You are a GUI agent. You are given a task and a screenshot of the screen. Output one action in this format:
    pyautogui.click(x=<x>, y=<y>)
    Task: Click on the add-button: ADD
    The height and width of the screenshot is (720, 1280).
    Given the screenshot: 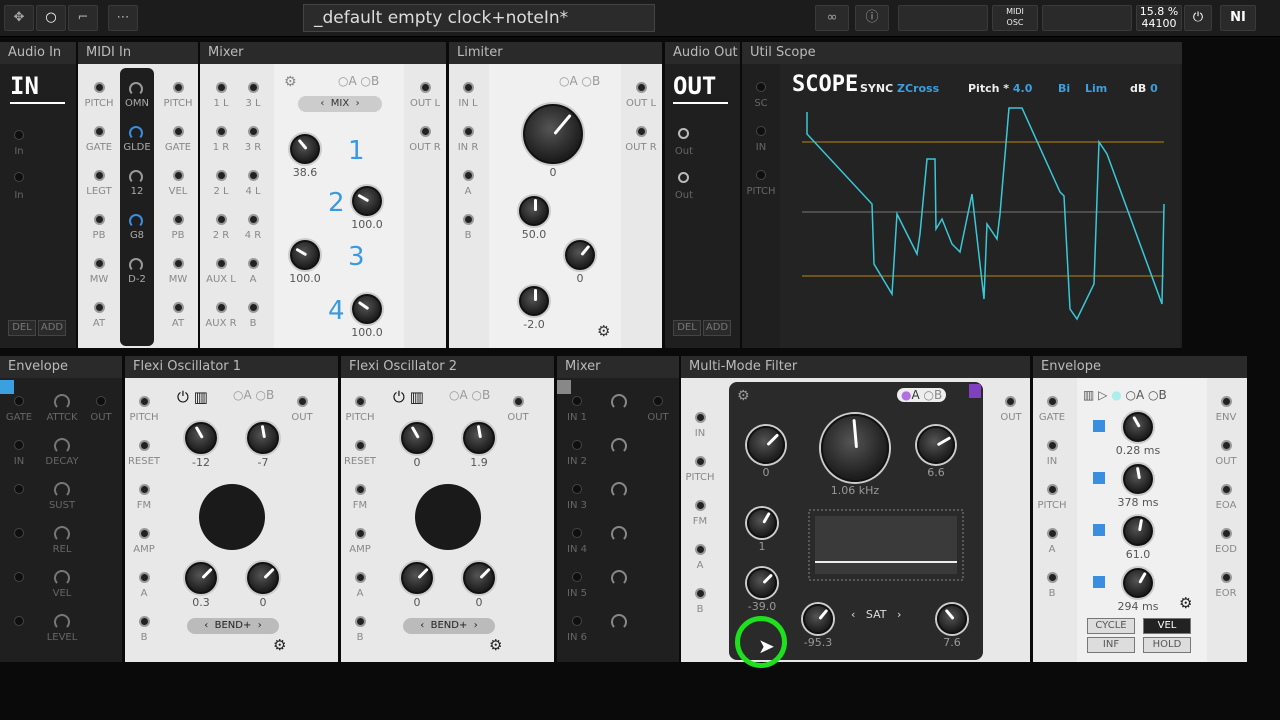 What is the action you would take?
    pyautogui.click(x=52, y=328)
    